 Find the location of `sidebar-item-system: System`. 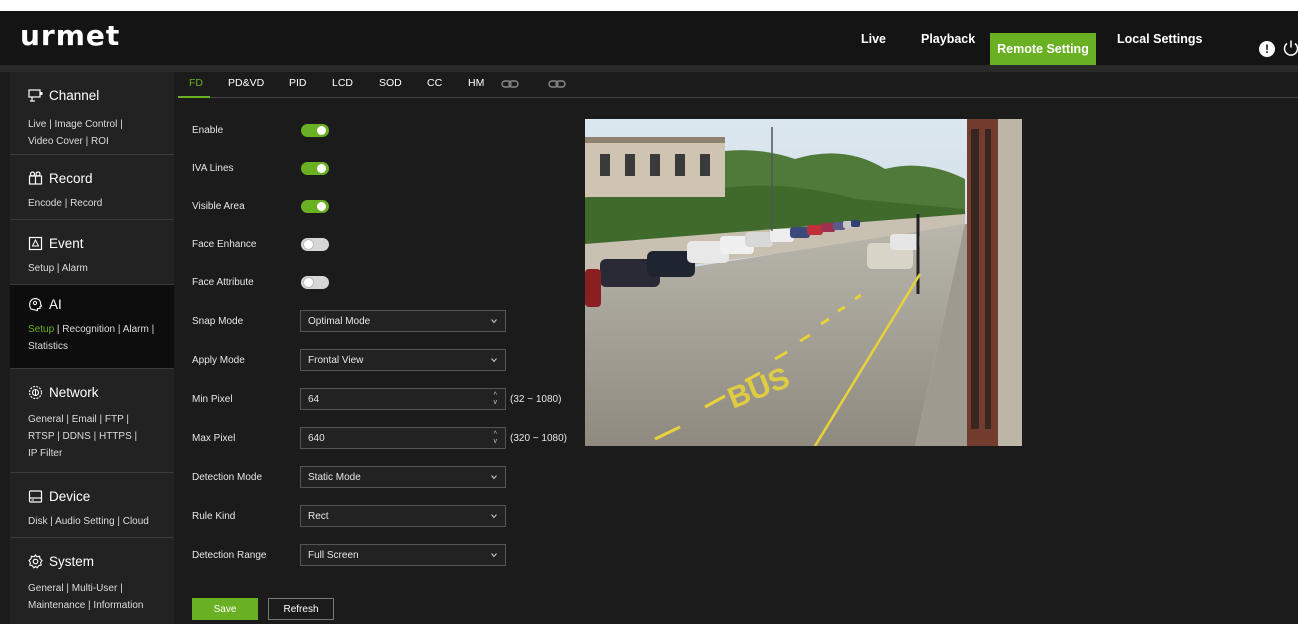

sidebar-item-system: System is located at coordinates (61, 561).